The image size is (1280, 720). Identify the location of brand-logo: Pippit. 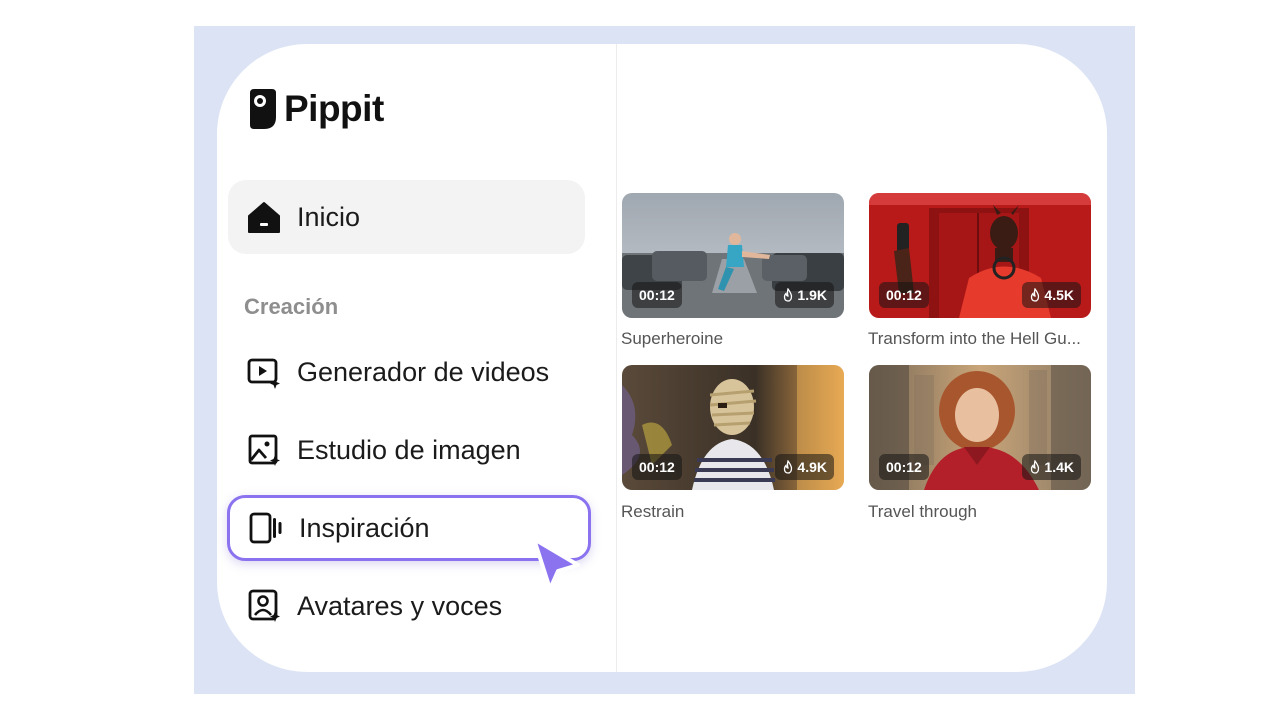
(315, 109).